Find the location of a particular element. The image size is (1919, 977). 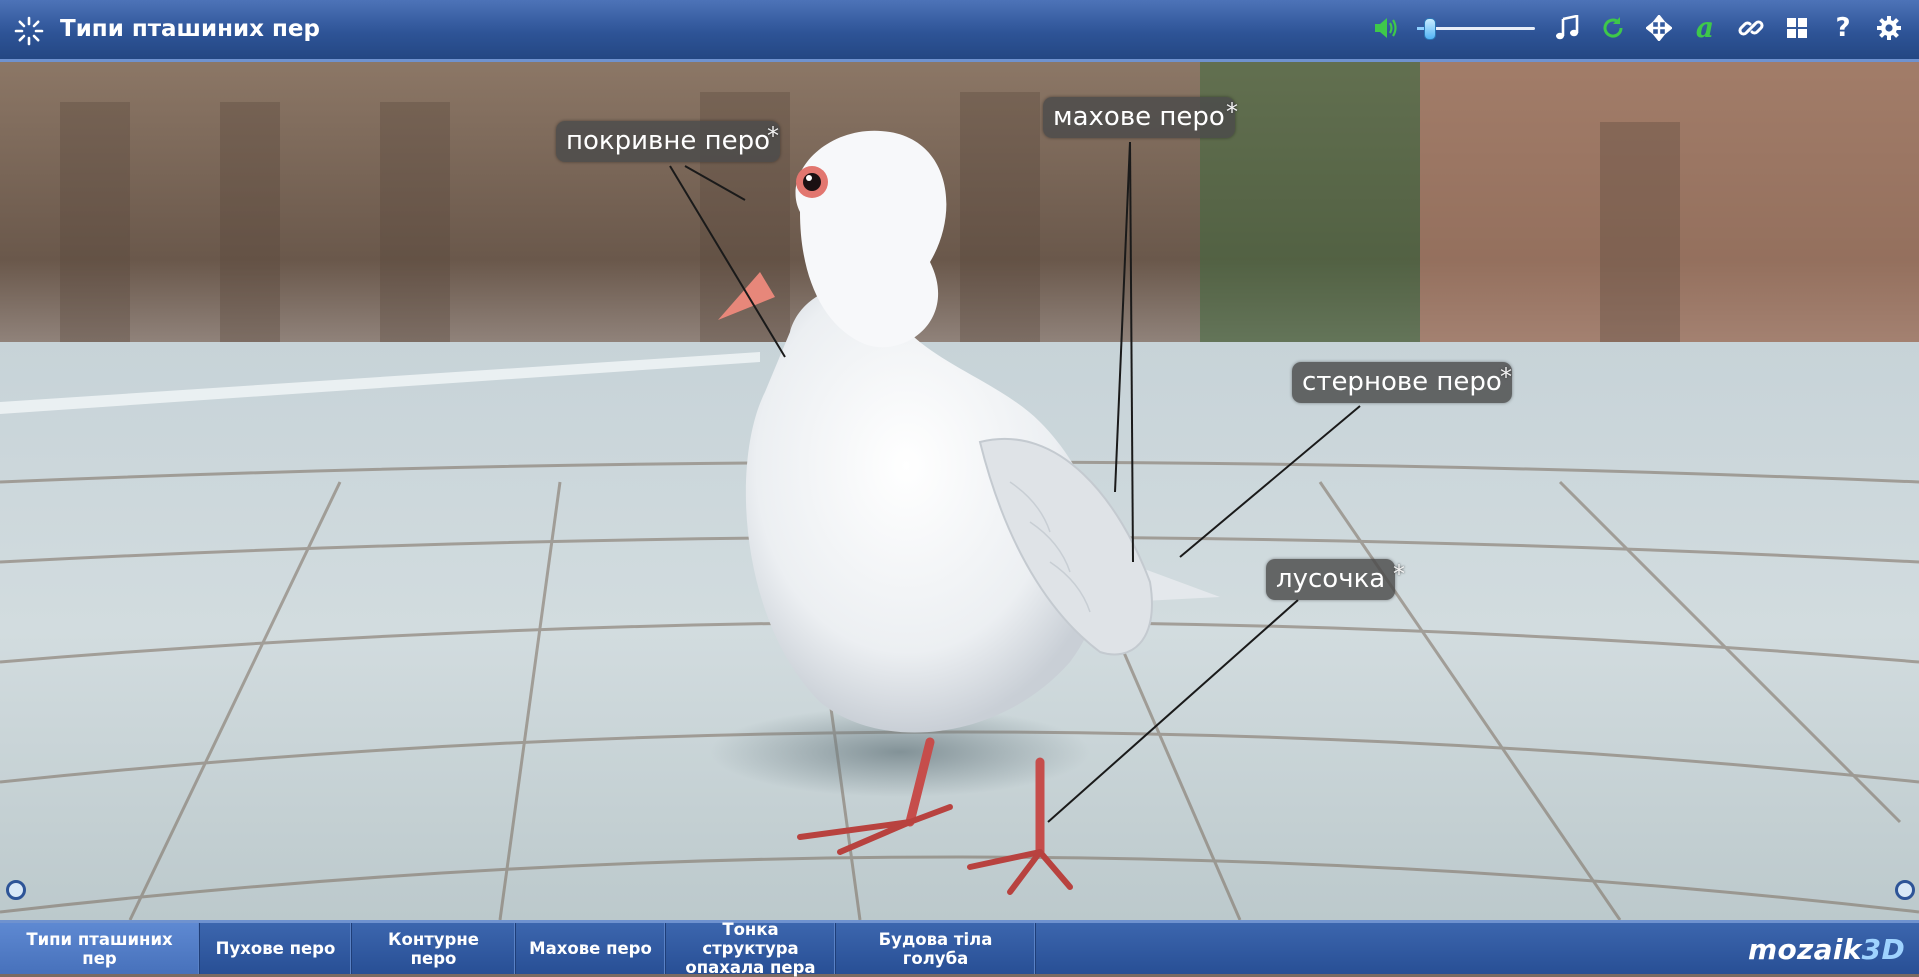

settings-icon is located at coordinates (1889, 28).